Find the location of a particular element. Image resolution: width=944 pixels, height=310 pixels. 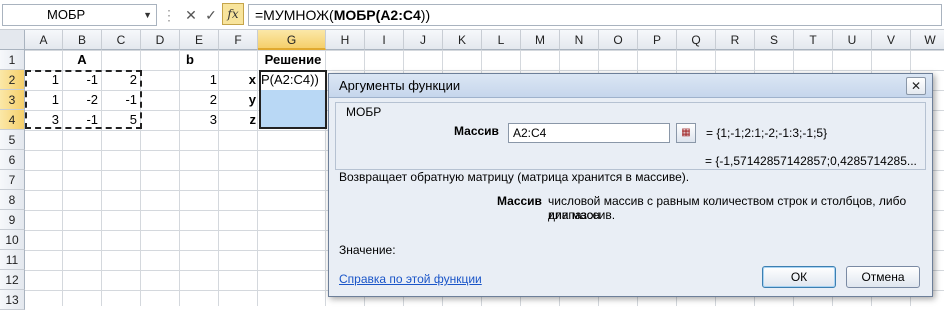

column-header-H: H is located at coordinates (345, 40).